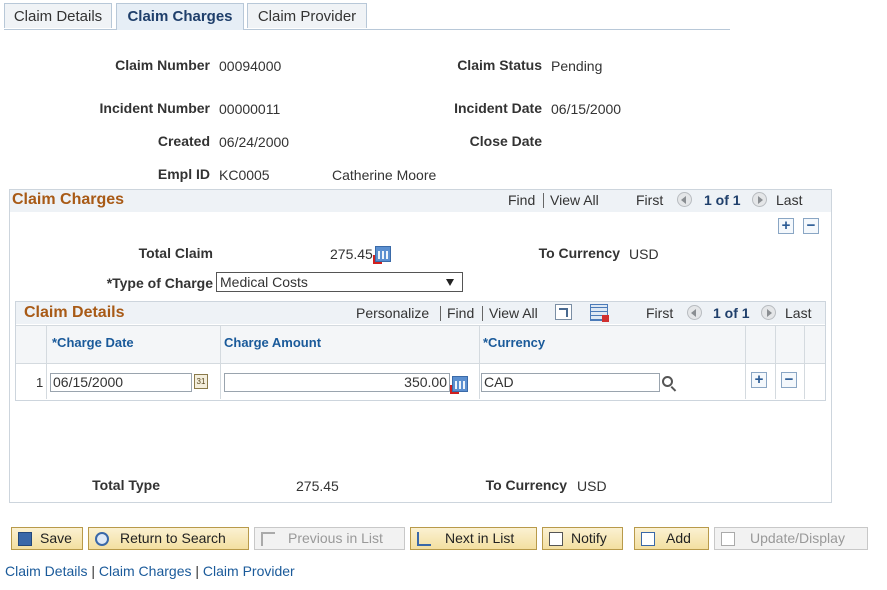 This screenshot has height=590, width=887. What do you see at coordinates (798, 313) in the screenshot?
I see `details-last-label: Last` at bounding box center [798, 313].